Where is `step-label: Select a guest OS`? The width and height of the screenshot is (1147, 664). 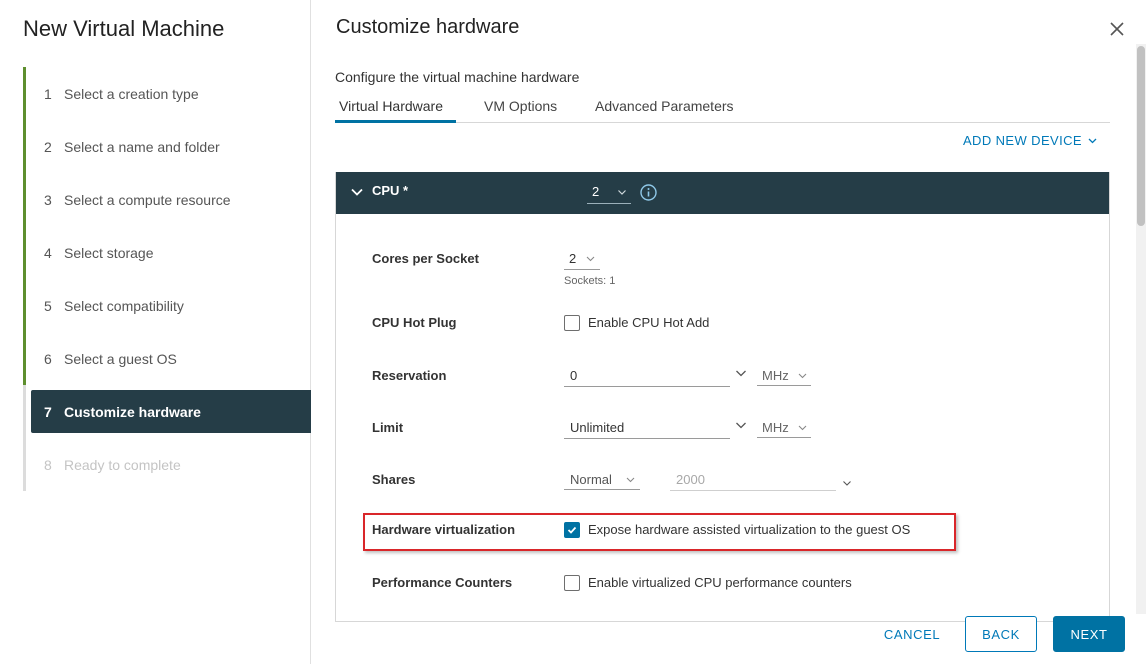
step-label: Select a guest OS is located at coordinates (120, 358).